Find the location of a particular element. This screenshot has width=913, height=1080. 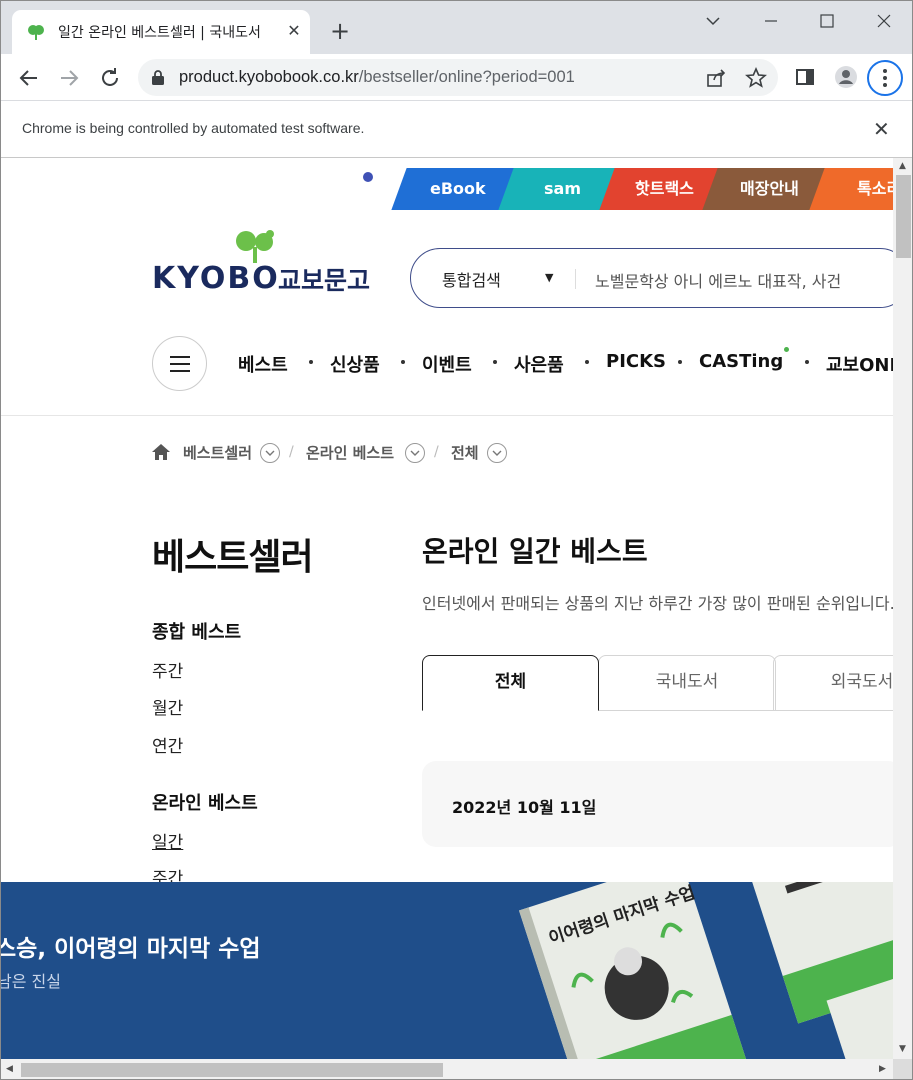

sidebar-group-online: 온라인 베스트 is located at coordinates (205, 803).